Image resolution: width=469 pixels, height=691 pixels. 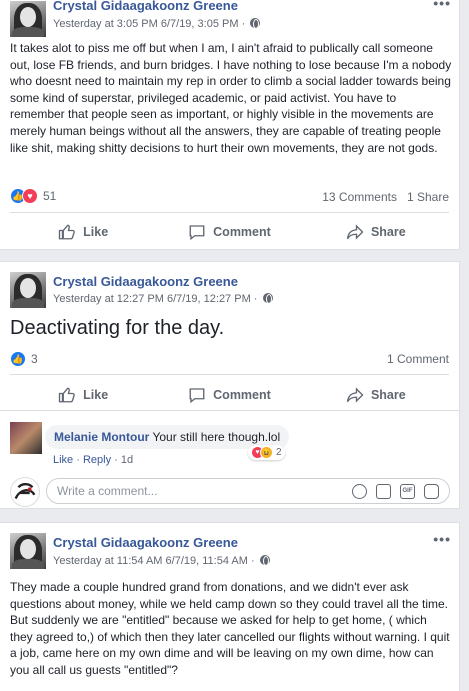 What do you see at coordinates (431, 491) in the screenshot?
I see `sticker-icon` at bounding box center [431, 491].